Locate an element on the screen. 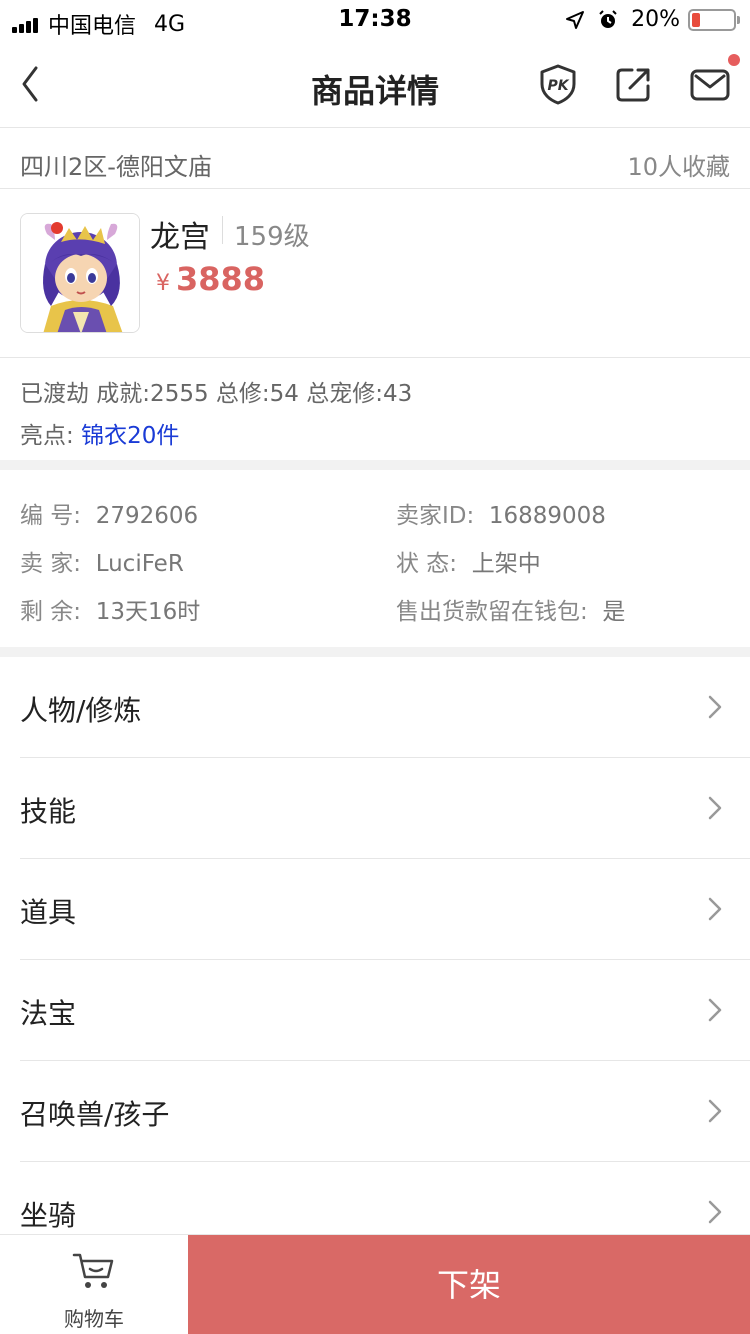 Image resolution: width=750 pixels, height=1334 pixels. alarm-icon is located at coordinates (608, 20).